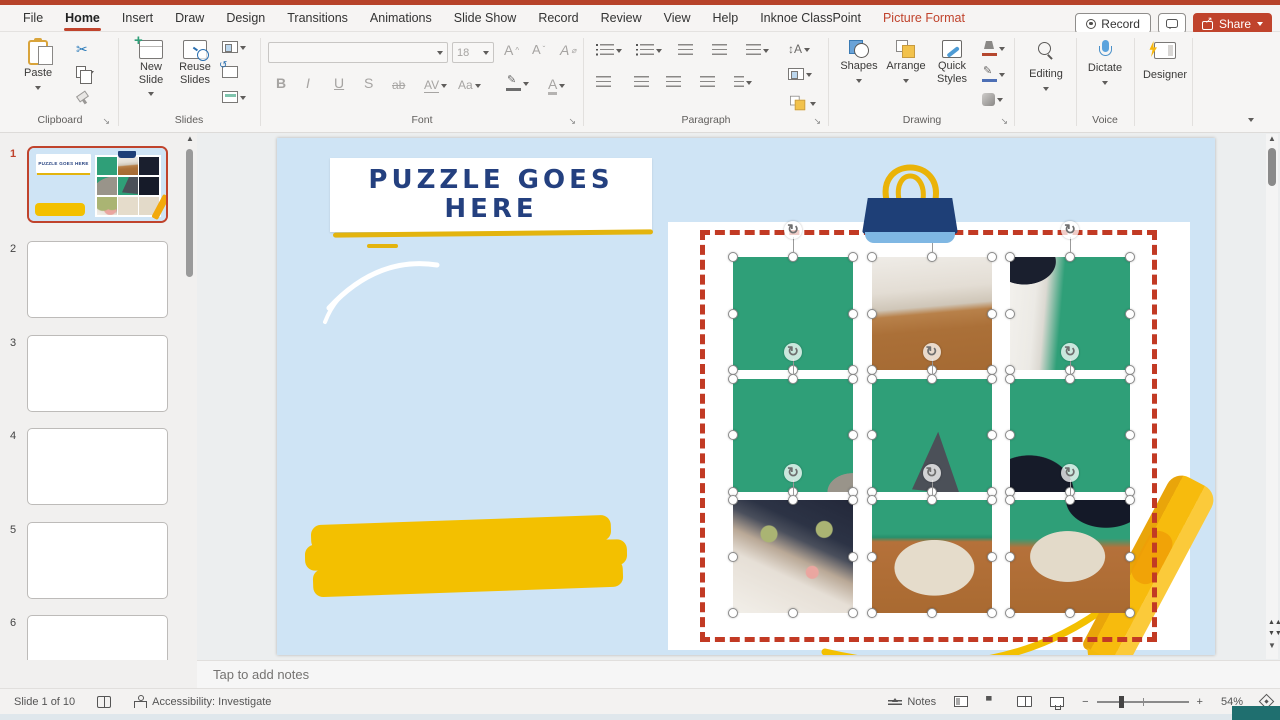 Image resolution: width=1280 pixels, height=720 pixels. I want to click on puzzle-tile-9: ↻, so click(1070, 541).